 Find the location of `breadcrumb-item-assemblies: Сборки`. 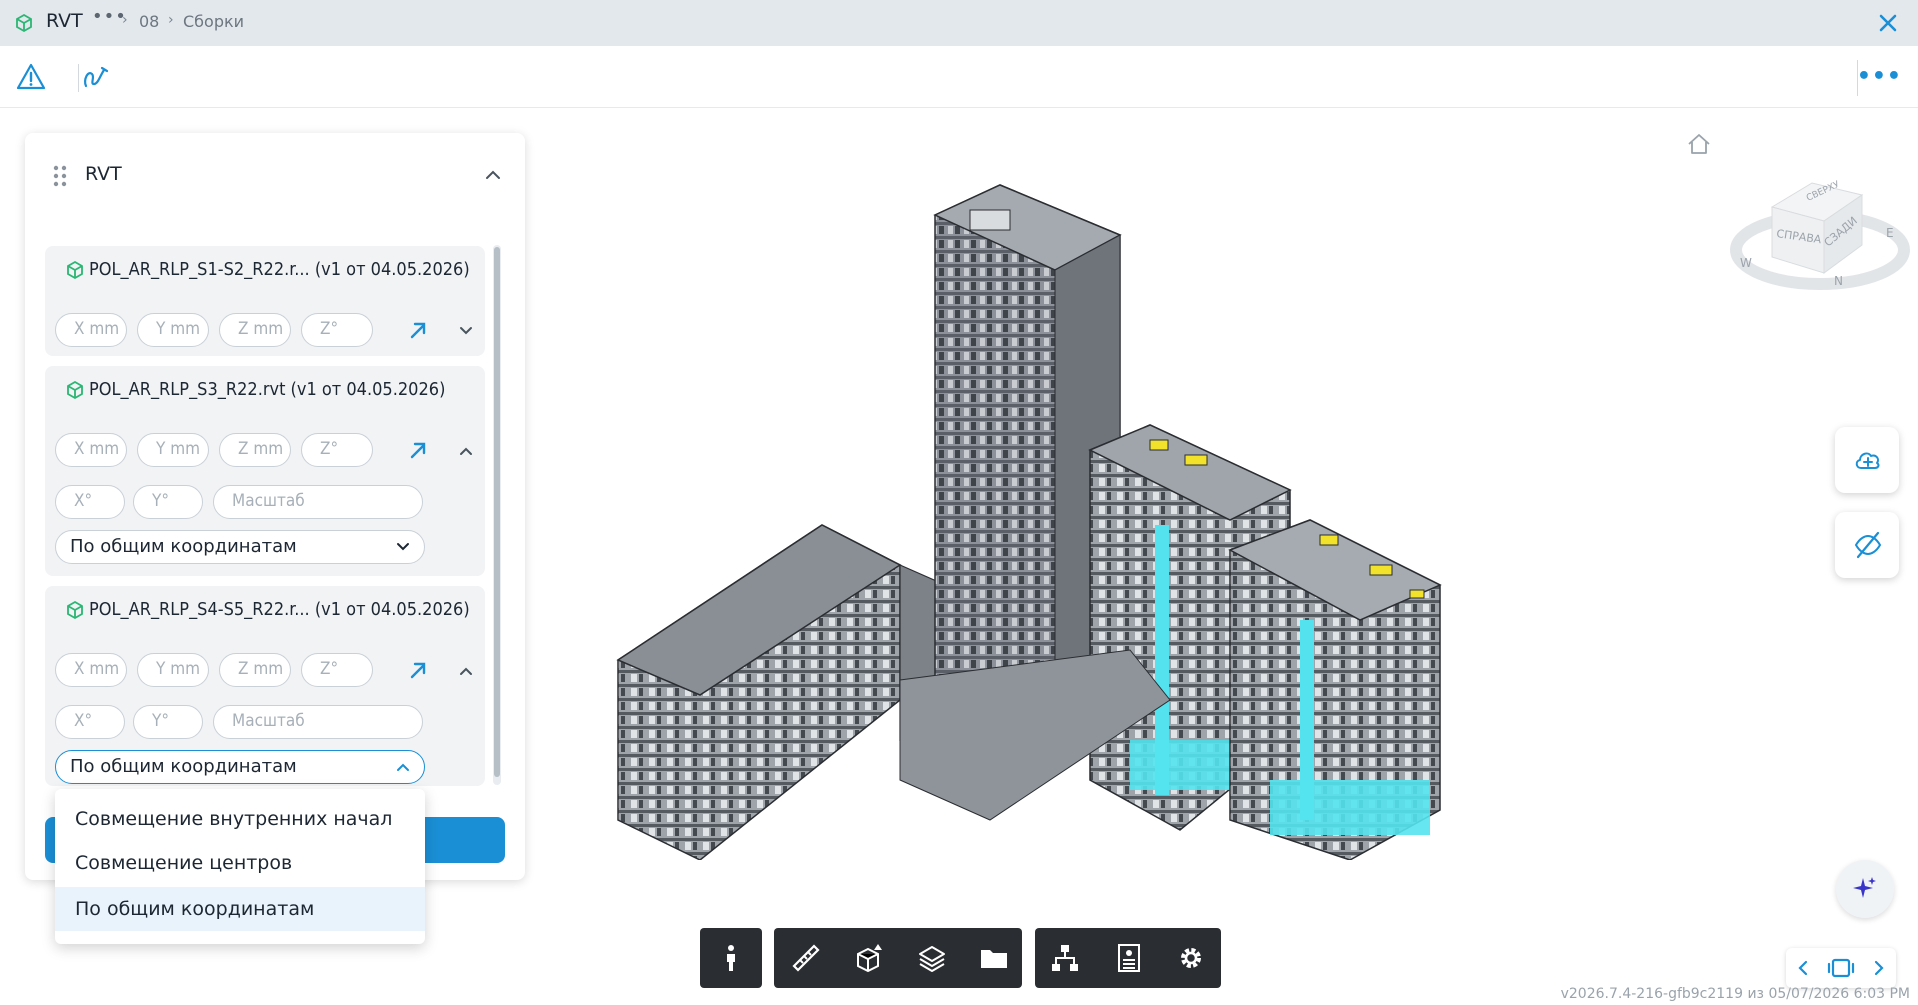

breadcrumb-item-assemblies: Сборки is located at coordinates (213, 21).